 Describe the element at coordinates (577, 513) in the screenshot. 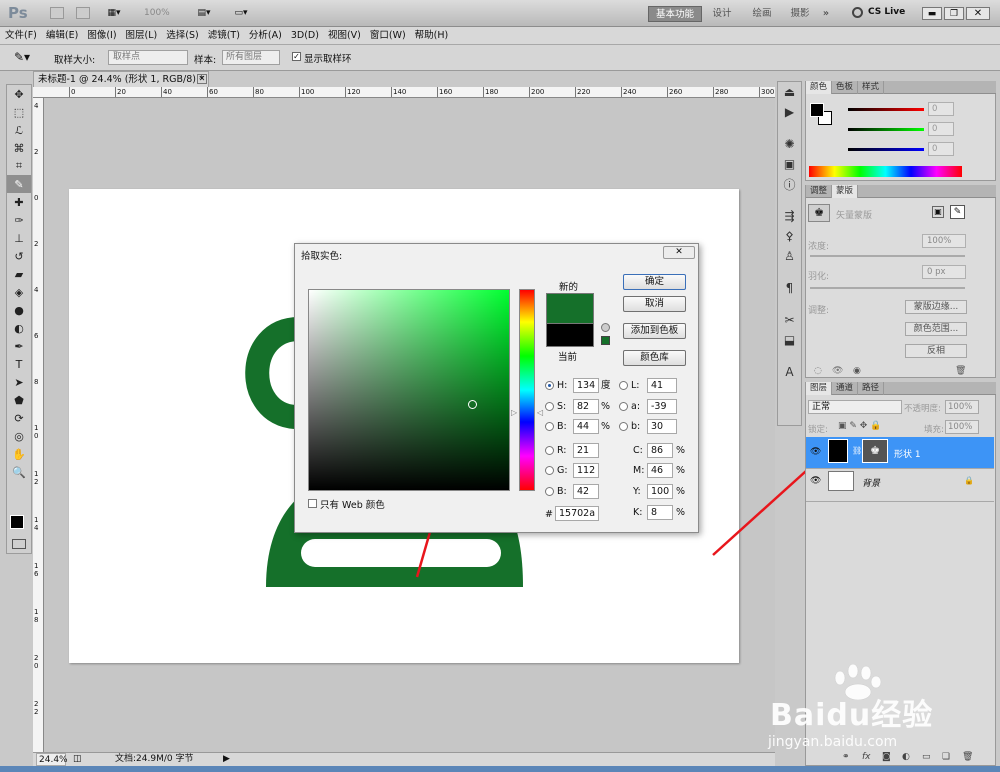

I see `hex-field: 15702a` at that location.